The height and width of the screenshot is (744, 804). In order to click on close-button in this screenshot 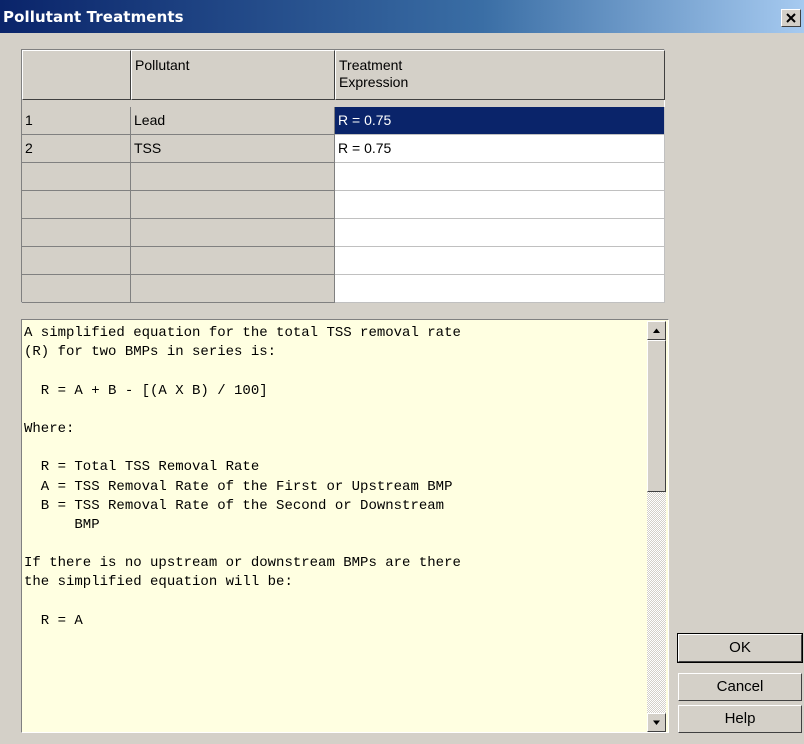, I will do `click(791, 18)`.